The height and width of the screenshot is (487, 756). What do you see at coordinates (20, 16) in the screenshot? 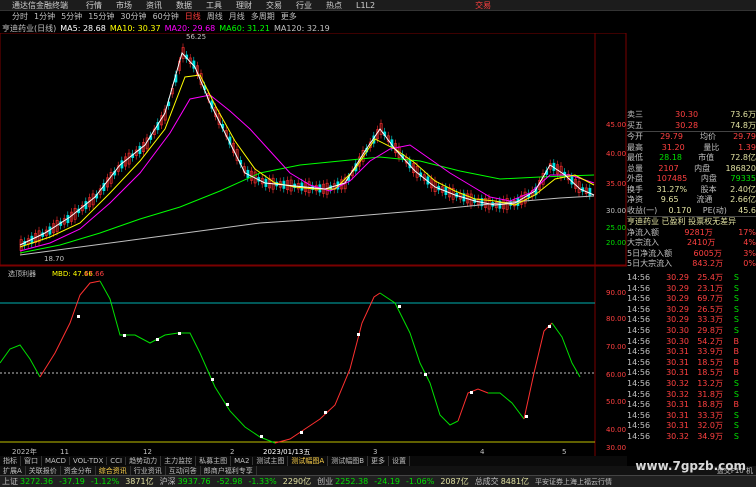
I see `period-intraday: 分时` at bounding box center [20, 16].